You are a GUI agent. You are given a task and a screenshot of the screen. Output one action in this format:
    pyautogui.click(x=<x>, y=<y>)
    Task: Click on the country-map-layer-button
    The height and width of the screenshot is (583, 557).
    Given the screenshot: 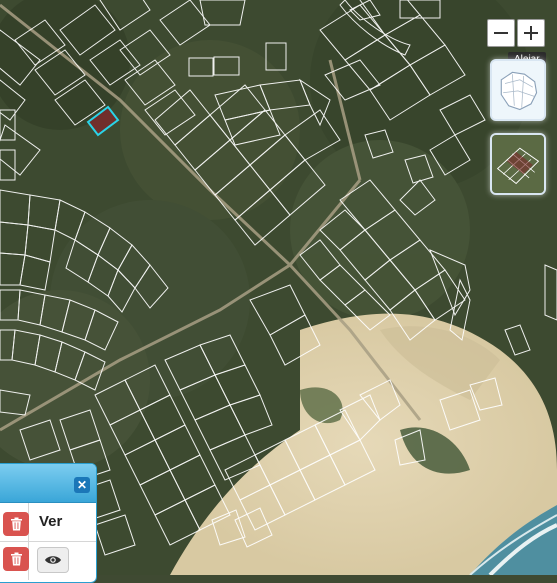 What is the action you would take?
    pyautogui.click(x=518, y=90)
    